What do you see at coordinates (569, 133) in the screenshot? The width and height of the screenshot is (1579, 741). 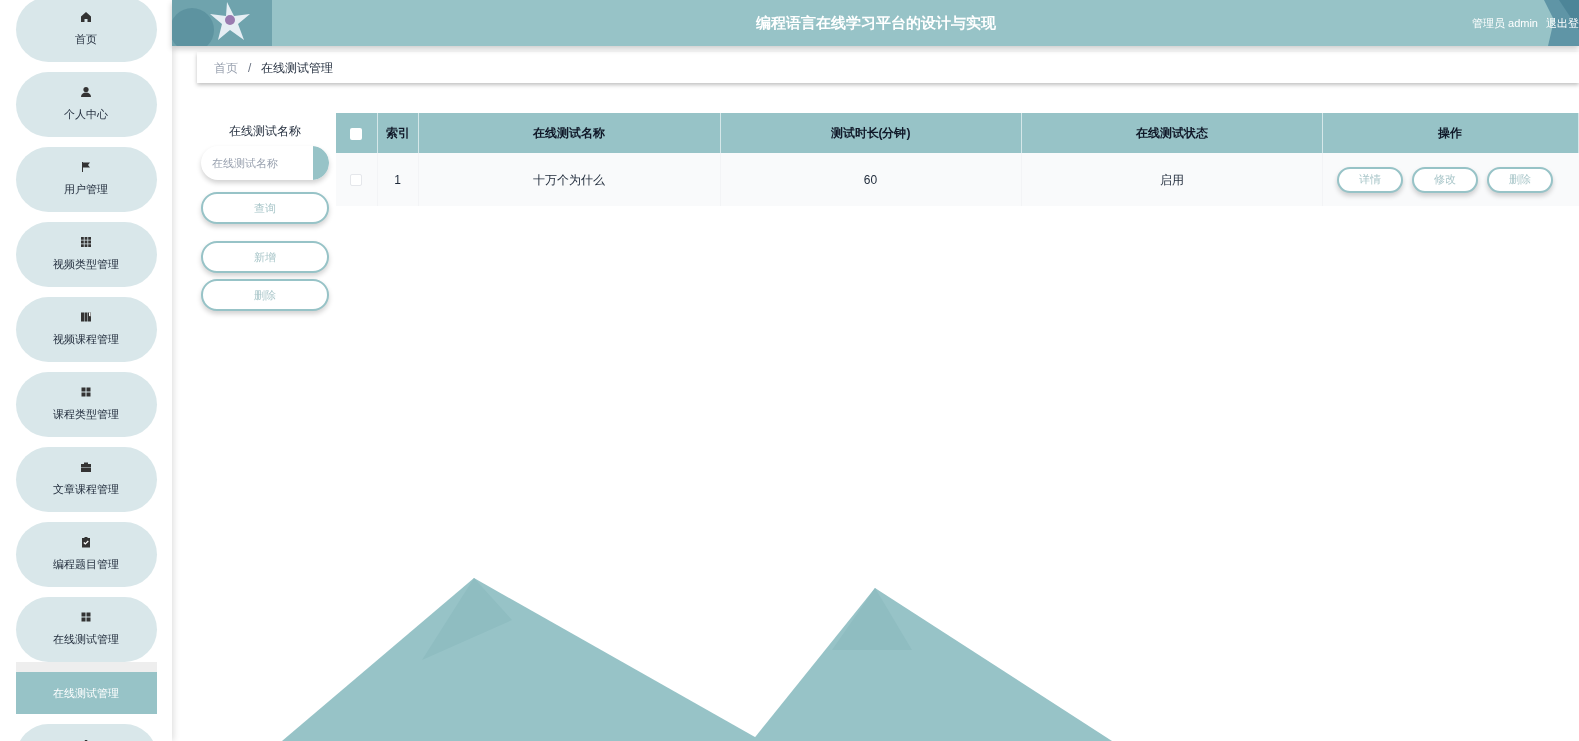 I see `column-header: 在线测试名称` at bounding box center [569, 133].